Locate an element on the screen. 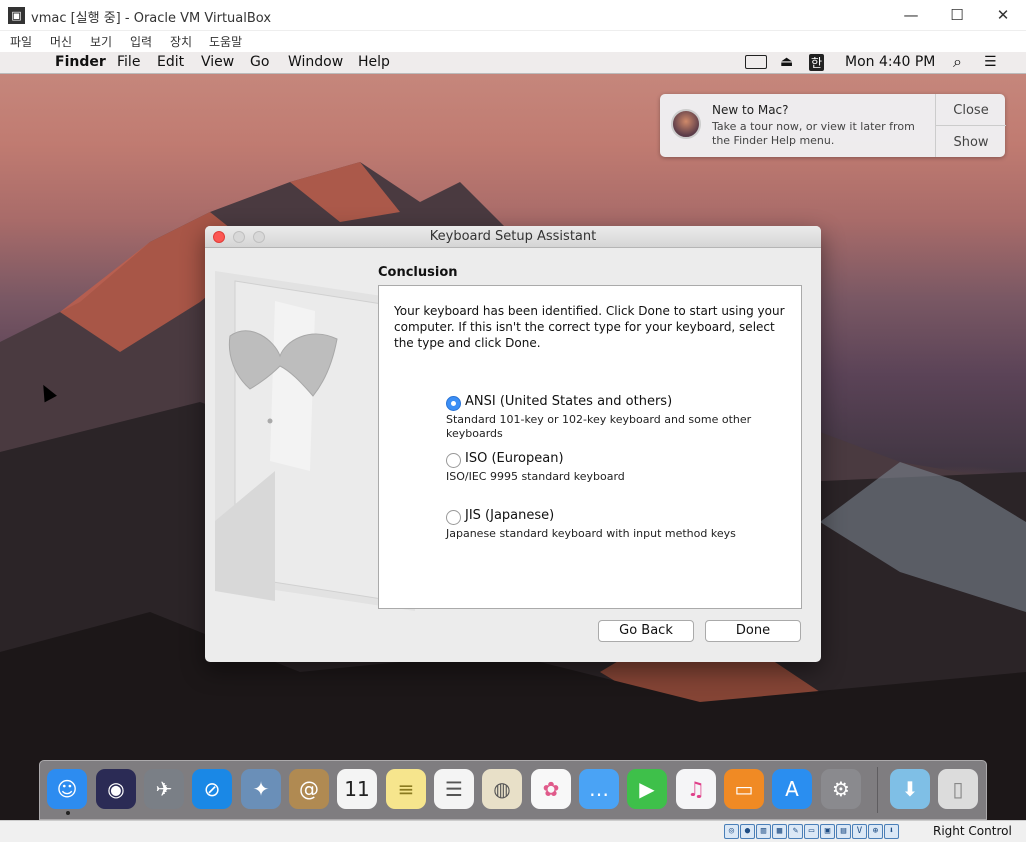 The image size is (1026, 842). hard-disk-status-icon: ◎ is located at coordinates (731, 831).